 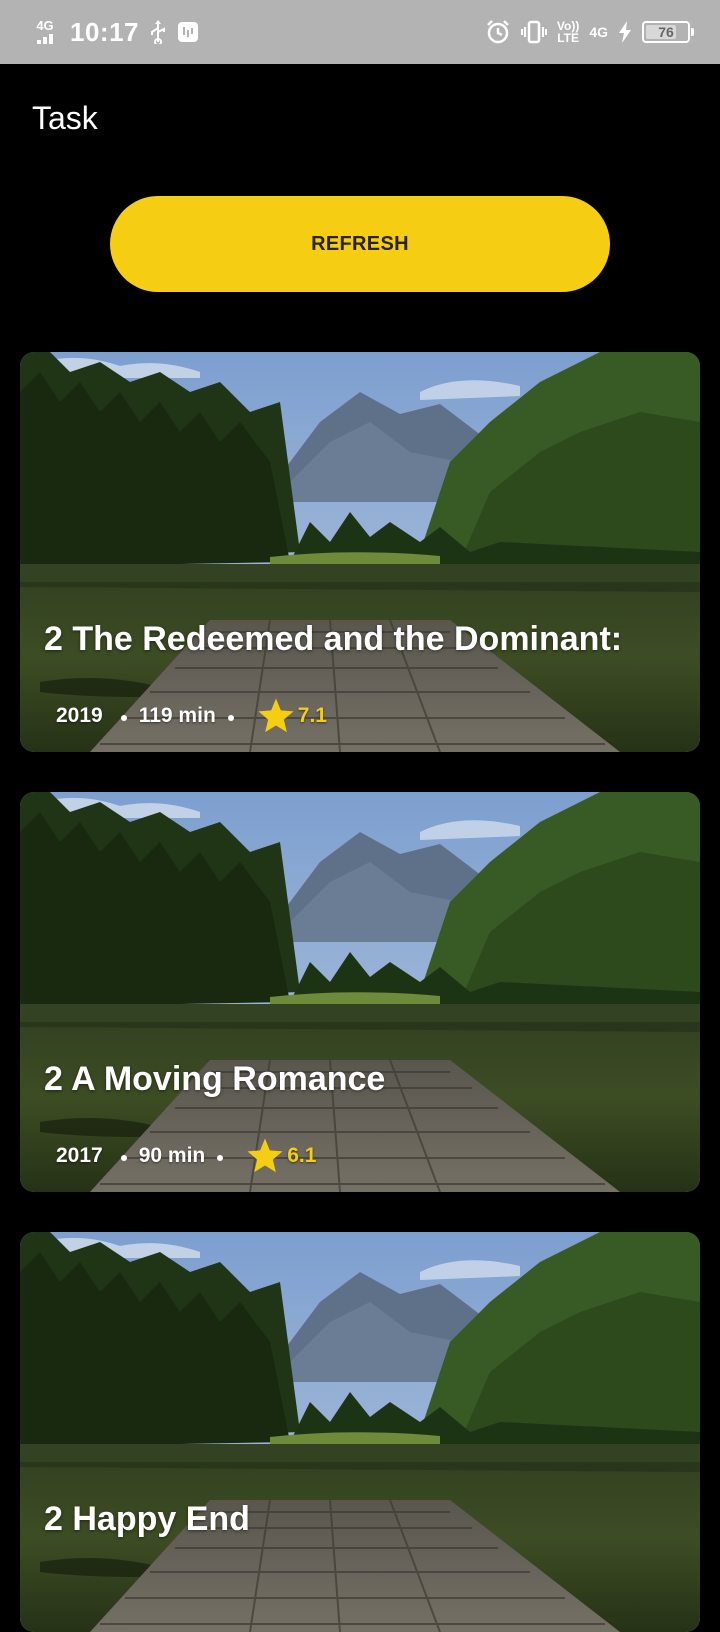 What do you see at coordinates (79, 715) in the screenshot?
I see `movie-year: 2019` at bounding box center [79, 715].